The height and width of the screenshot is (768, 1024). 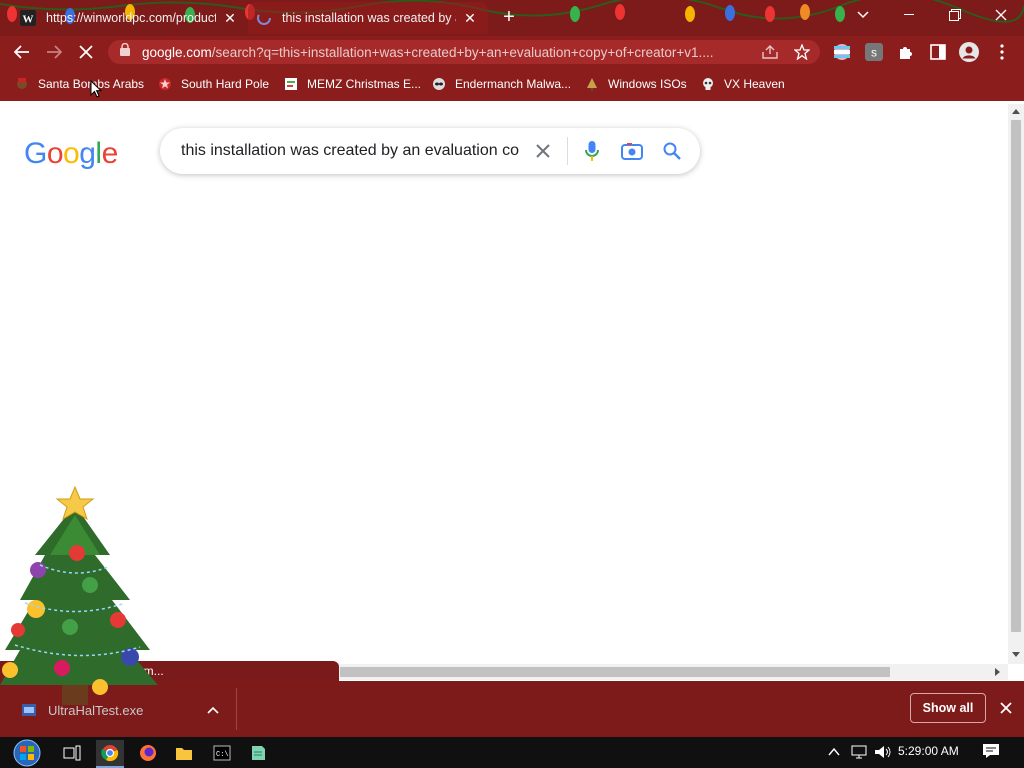 I want to click on shelf-divider, so click(x=236, y=709).